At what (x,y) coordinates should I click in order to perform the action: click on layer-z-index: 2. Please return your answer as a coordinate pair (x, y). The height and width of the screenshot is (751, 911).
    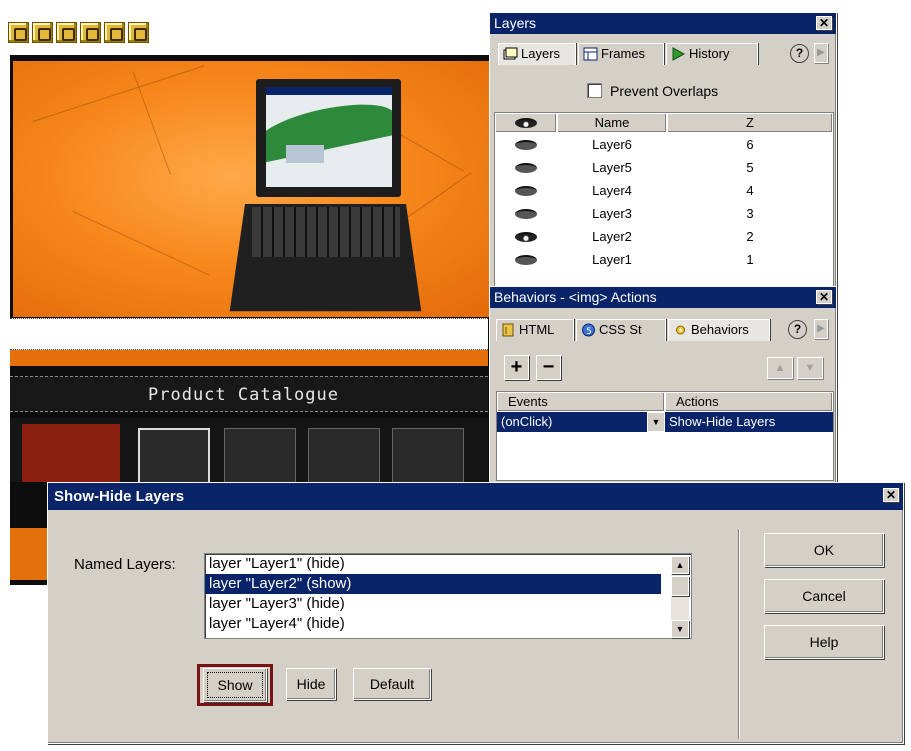
    Looking at the image, I should click on (750, 236).